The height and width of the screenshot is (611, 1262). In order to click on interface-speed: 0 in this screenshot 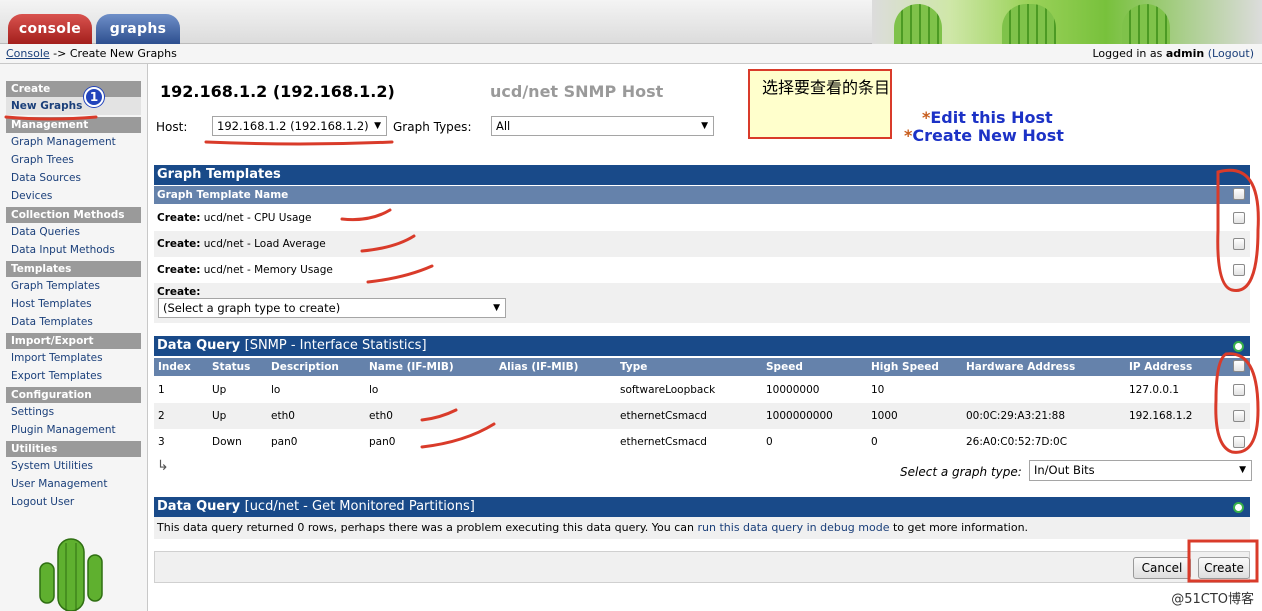, I will do `click(769, 442)`.